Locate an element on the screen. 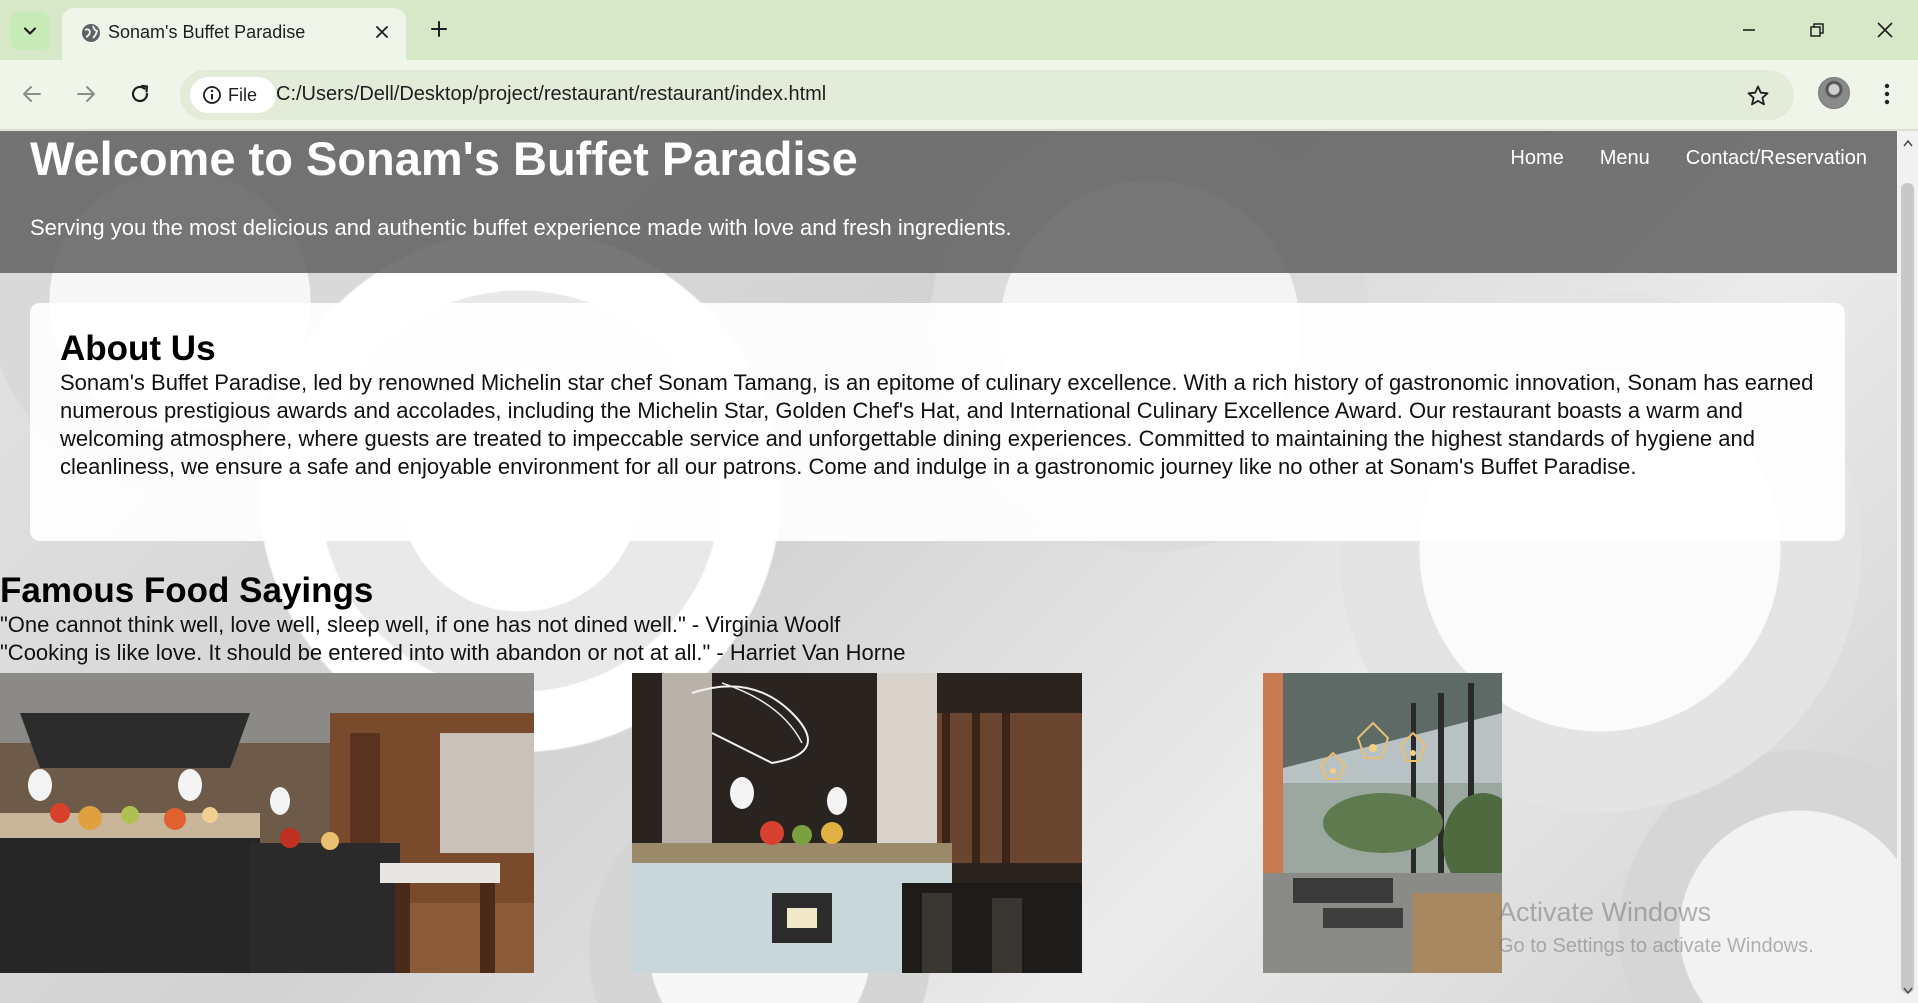 This screenshot has width=1918, height=1003. tab-title: Sonam's Buffet Paradise is located at coordinates (207, 32).